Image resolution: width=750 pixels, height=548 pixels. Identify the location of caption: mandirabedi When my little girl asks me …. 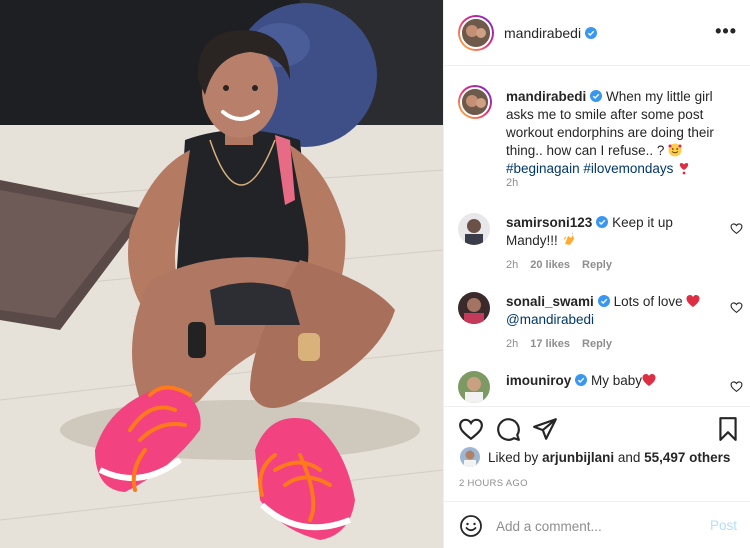
(600, 140).